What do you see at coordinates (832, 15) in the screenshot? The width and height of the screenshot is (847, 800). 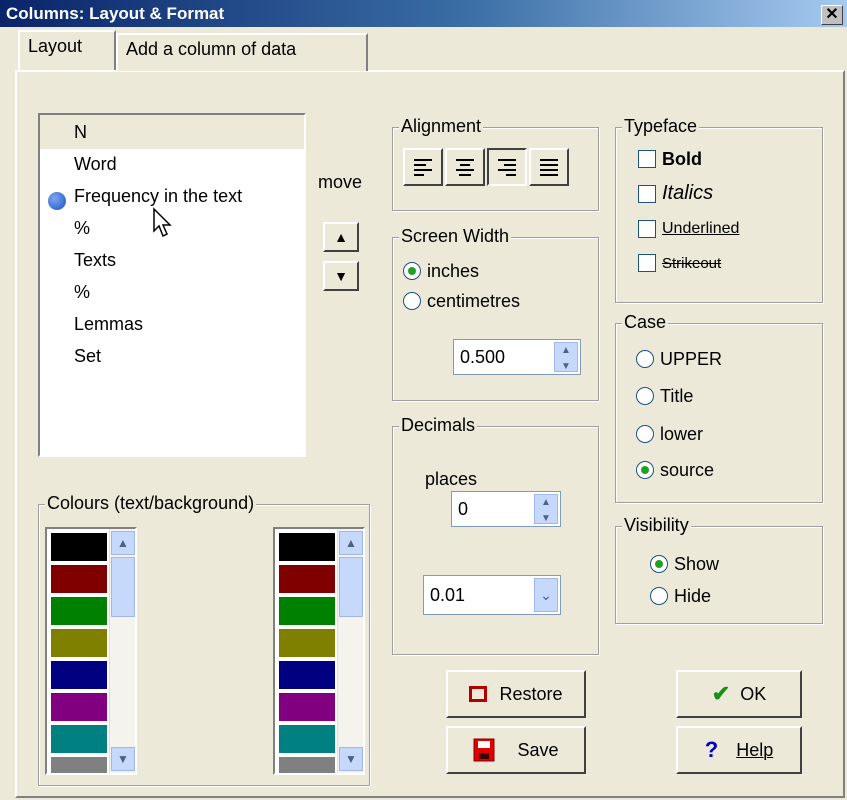 I see `close-button: ✕` at bounding box center [832, 15].